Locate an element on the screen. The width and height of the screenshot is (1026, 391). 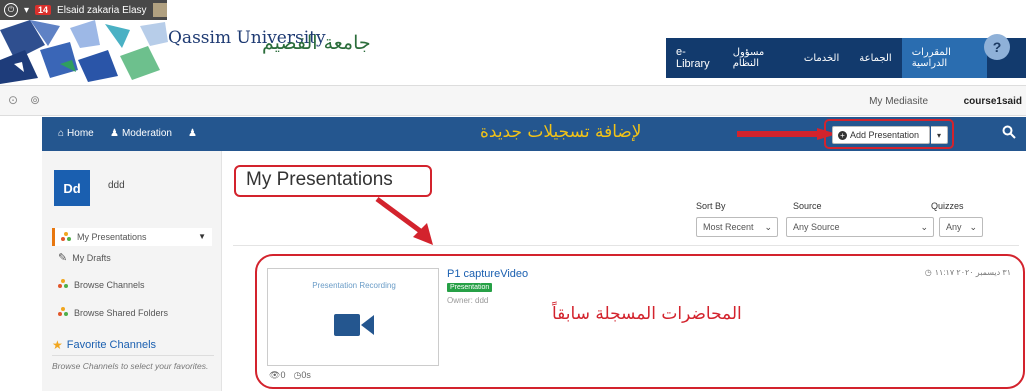
sort-by-select: Most Recent ⌄ is located at coordinates (737, 227).